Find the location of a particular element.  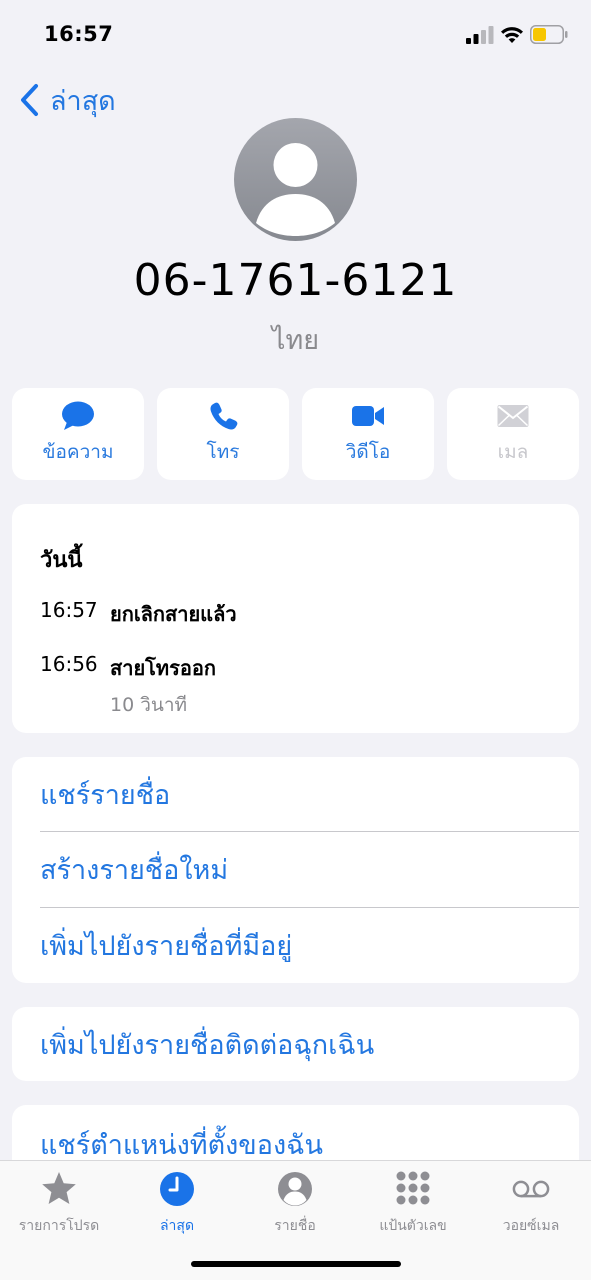

tab-label: ล่าสุด is located at coordinates (177, 1226).